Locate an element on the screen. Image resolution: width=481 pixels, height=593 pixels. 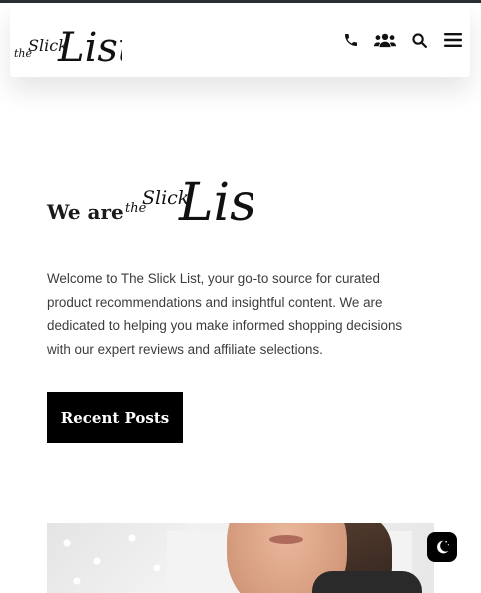
moon-stars-icon is located at coordinates (443, 547).